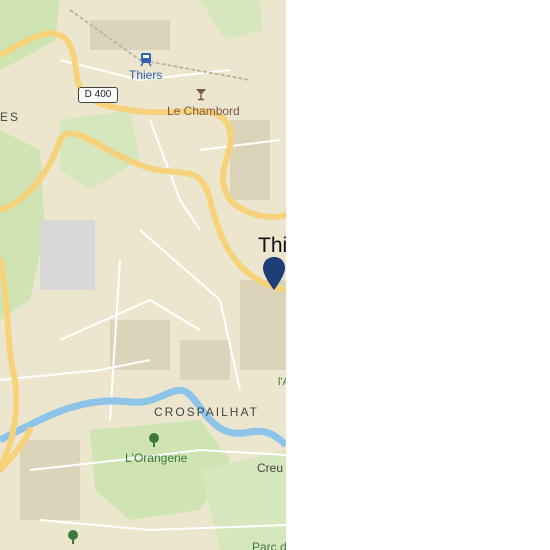 This screenshot has height=550, width=550. What do you see at coordinates (270, 468) in the screenshot?
I see `place-label-fragment: Creu` at bounding box center [270, 468].